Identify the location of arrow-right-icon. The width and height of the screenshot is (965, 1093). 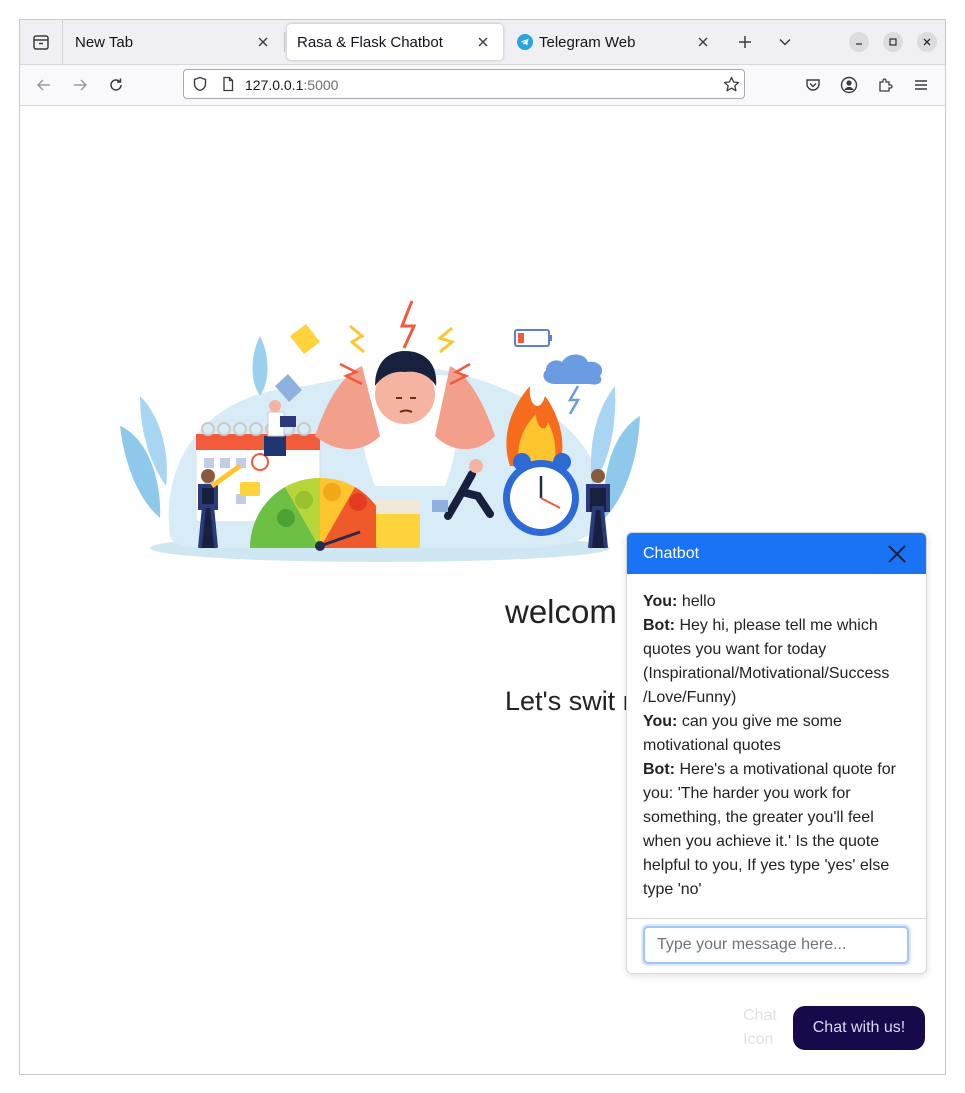
(81, 85).